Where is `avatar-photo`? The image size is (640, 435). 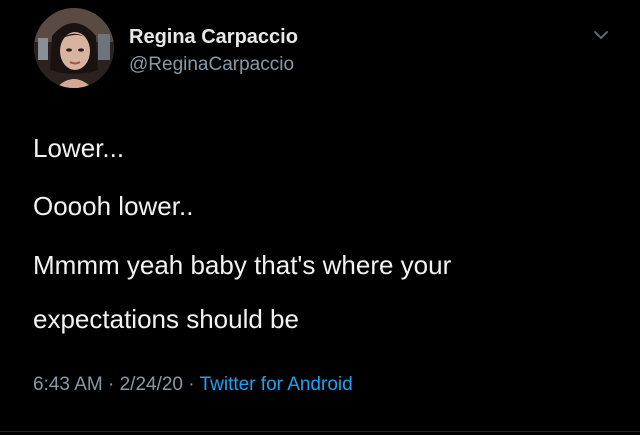 avatar-photo is located at coordinates (74, 48).